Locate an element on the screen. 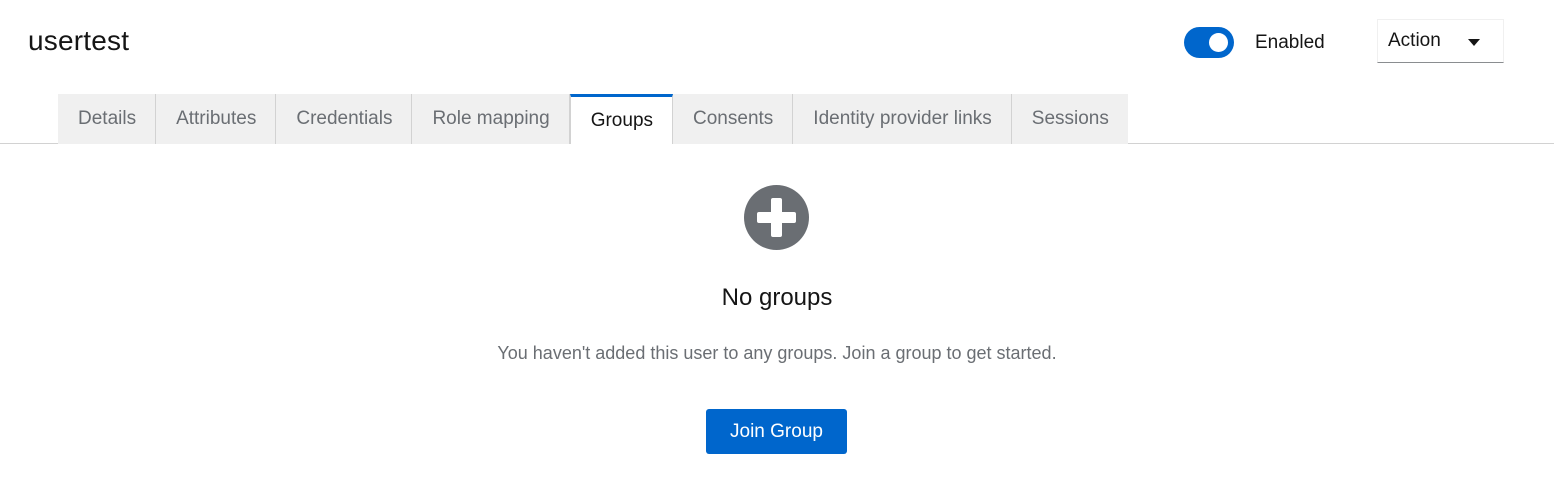 The image size is (1554, 484). caret-down-icon is located at coordinates (1474, 42).